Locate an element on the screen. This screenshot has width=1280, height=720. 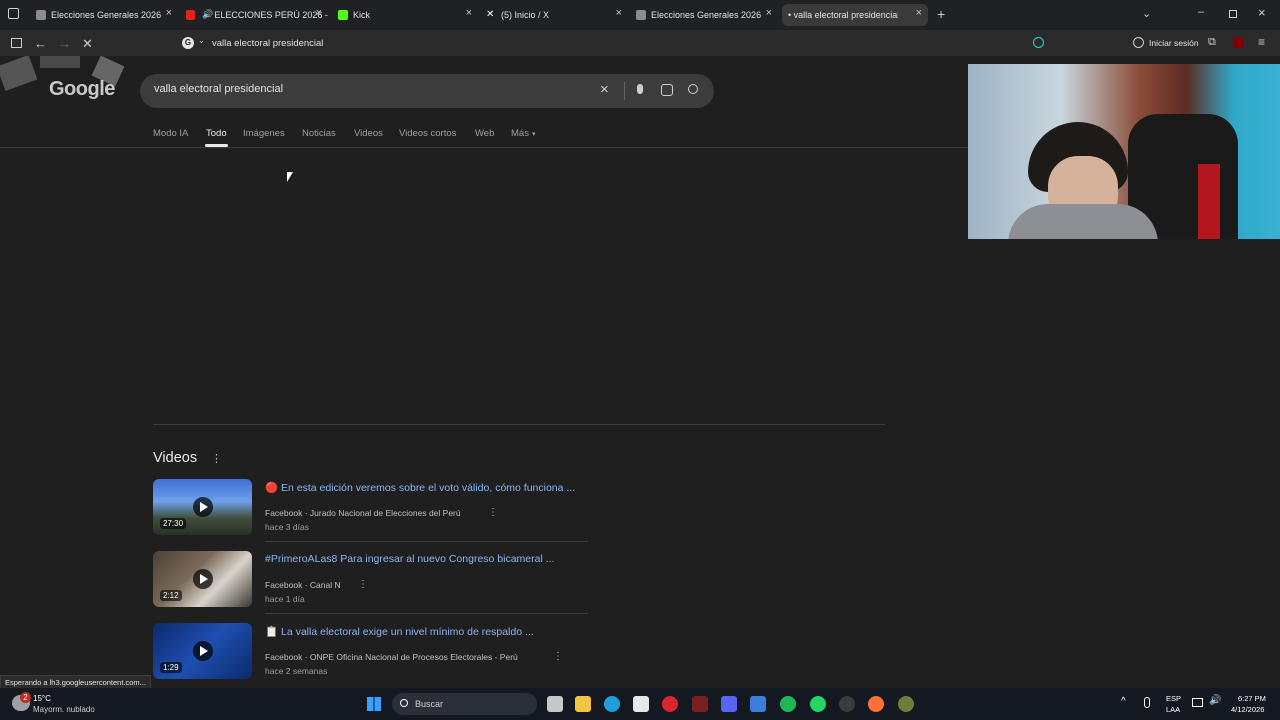
address-input: valla electoral presidencial is located at coordinates (267, 43).